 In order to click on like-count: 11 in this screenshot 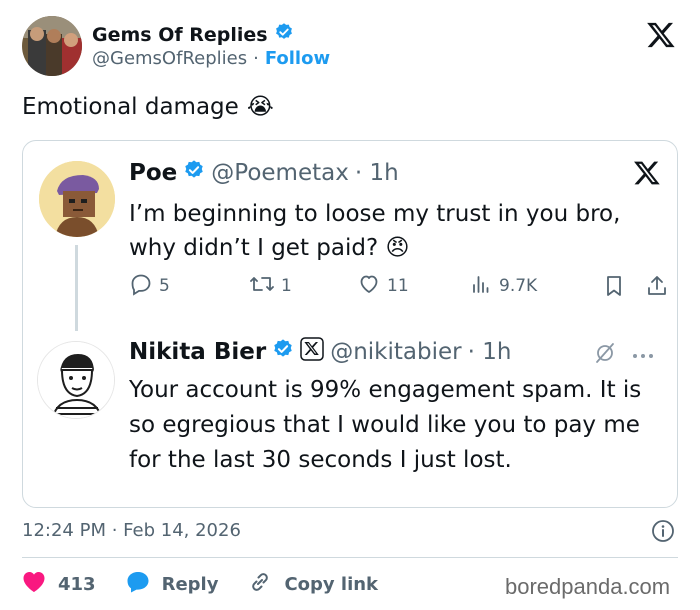, I will do `click(398, 286)`.